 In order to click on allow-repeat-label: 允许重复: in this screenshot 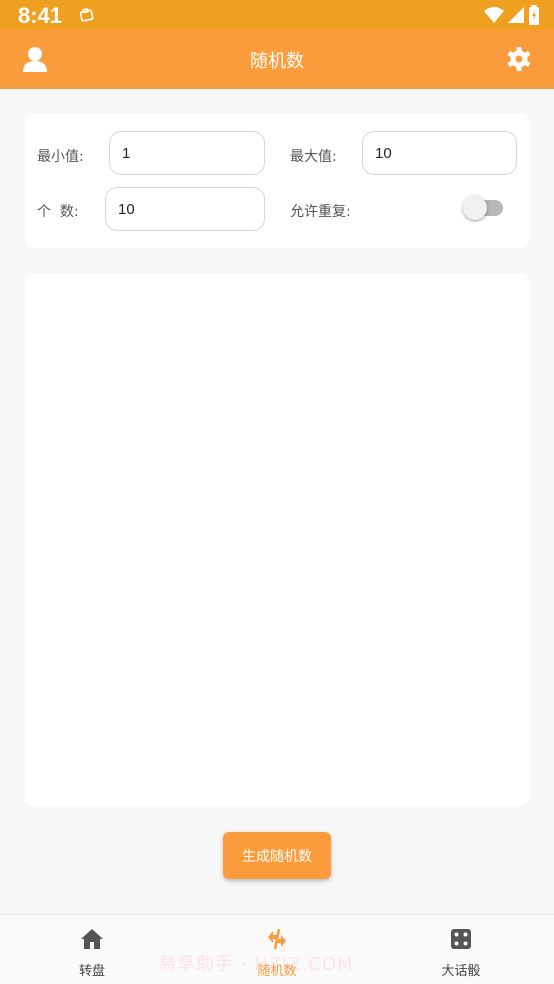, I will do `click(320, 212)`.